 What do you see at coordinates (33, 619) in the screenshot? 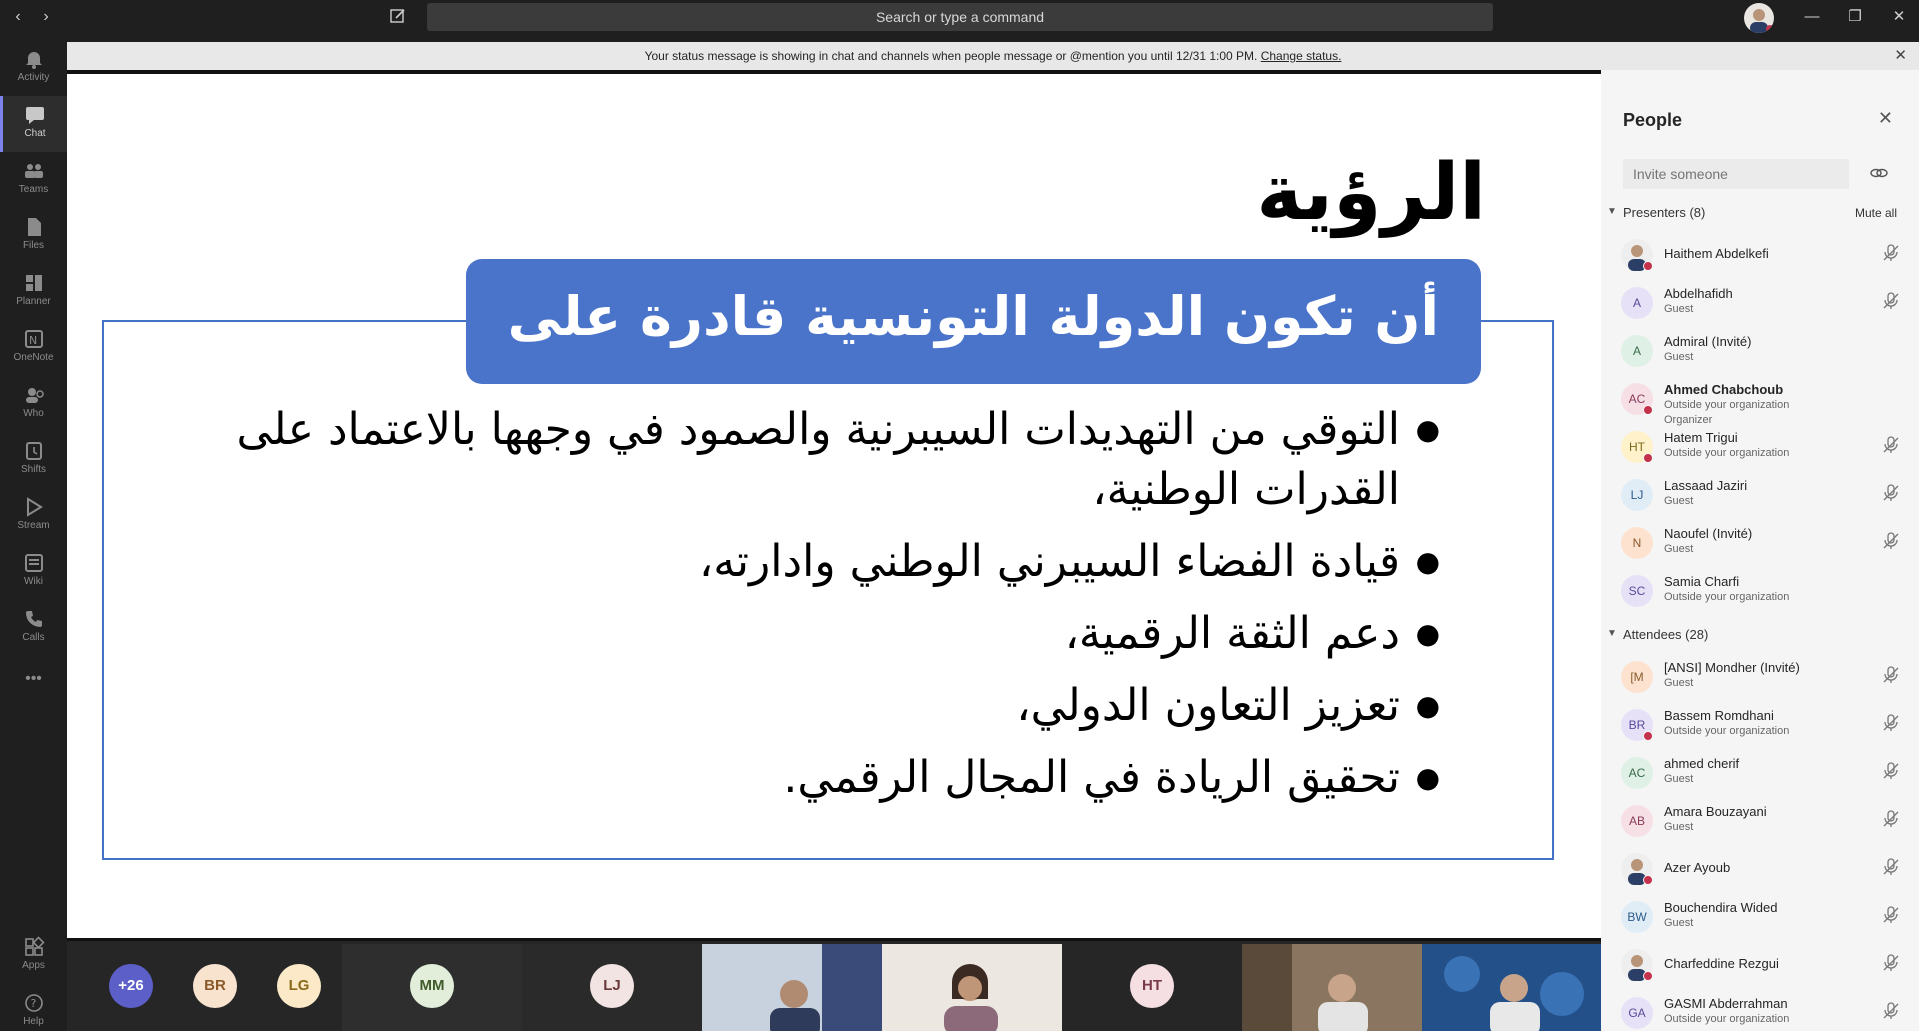
I see `calls-icon` at bounding box center [33, 619].